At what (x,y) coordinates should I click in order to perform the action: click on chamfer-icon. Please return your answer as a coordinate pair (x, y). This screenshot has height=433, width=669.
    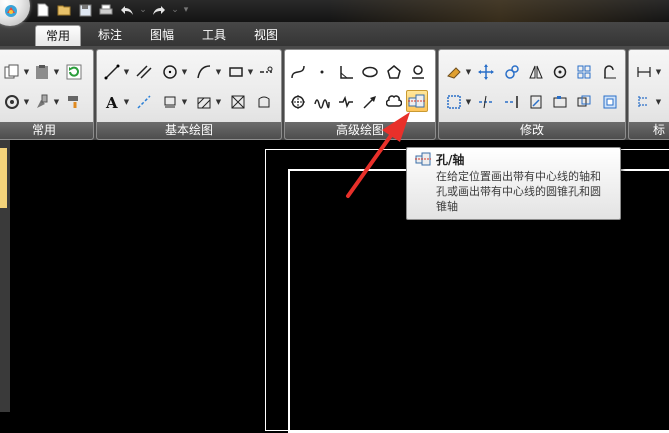
    Looking at the image, I should click on (584, 102).